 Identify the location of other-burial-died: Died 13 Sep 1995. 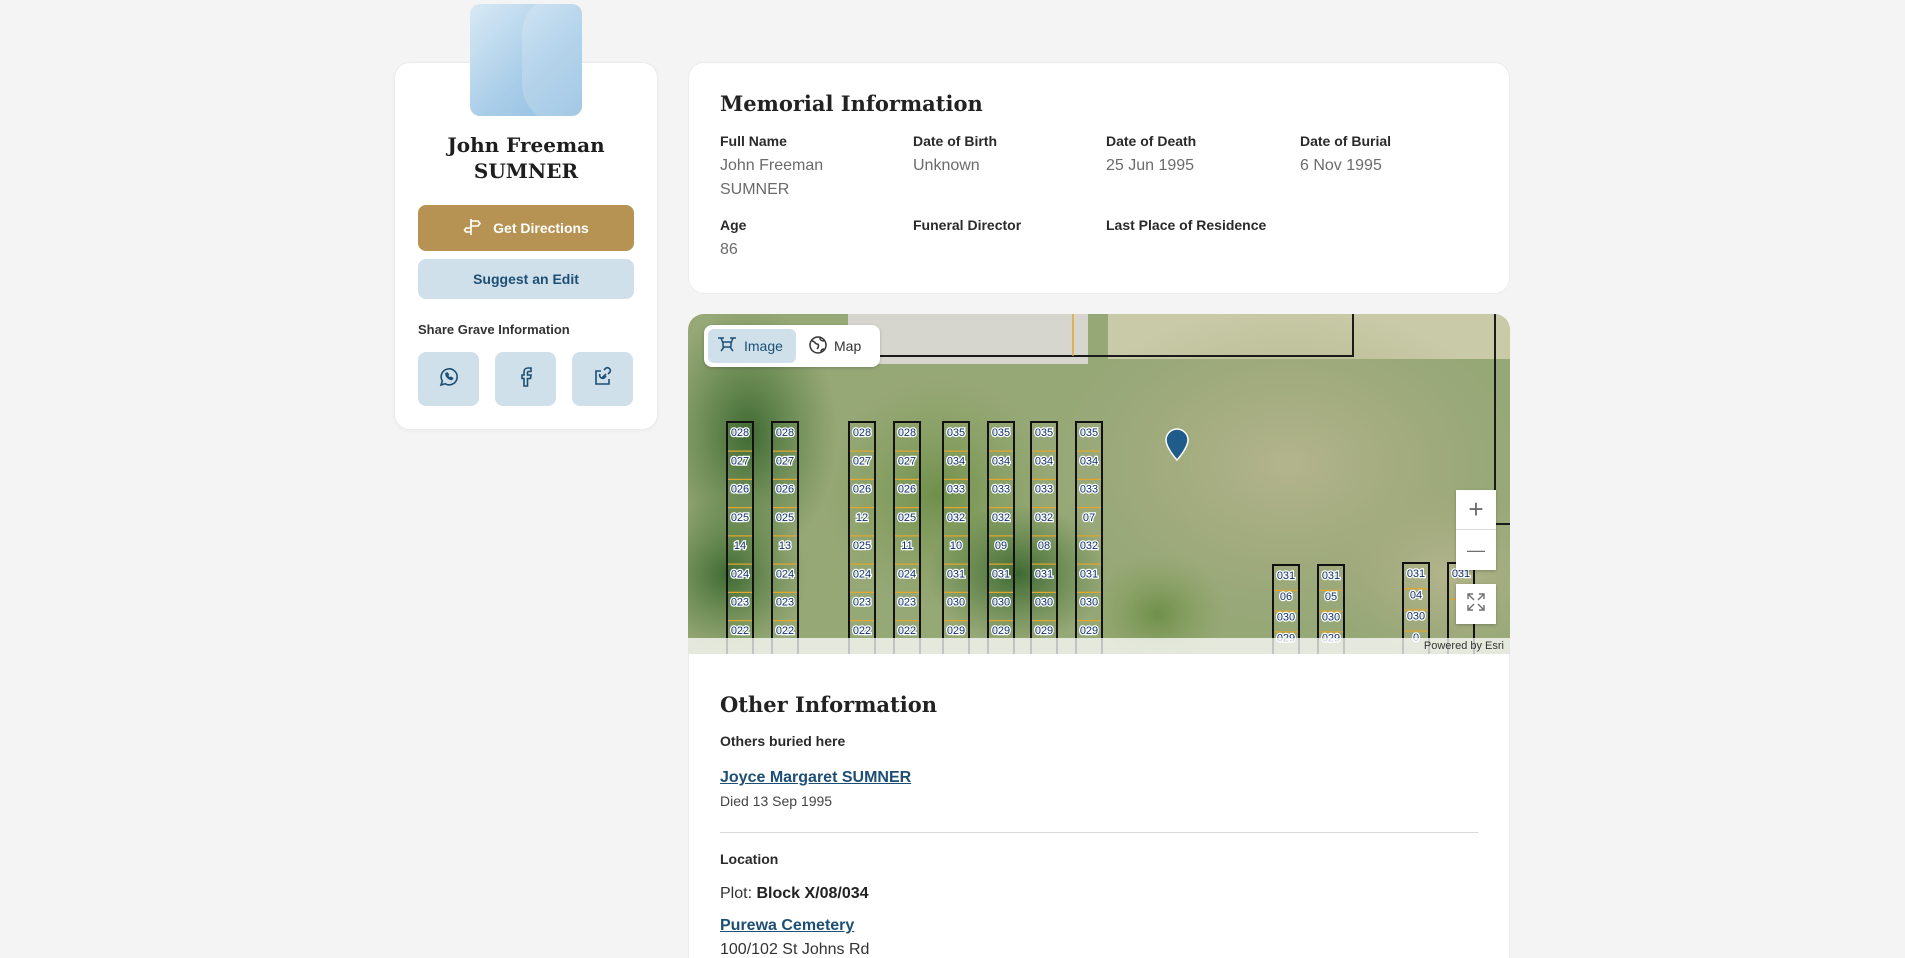
(776, 801).